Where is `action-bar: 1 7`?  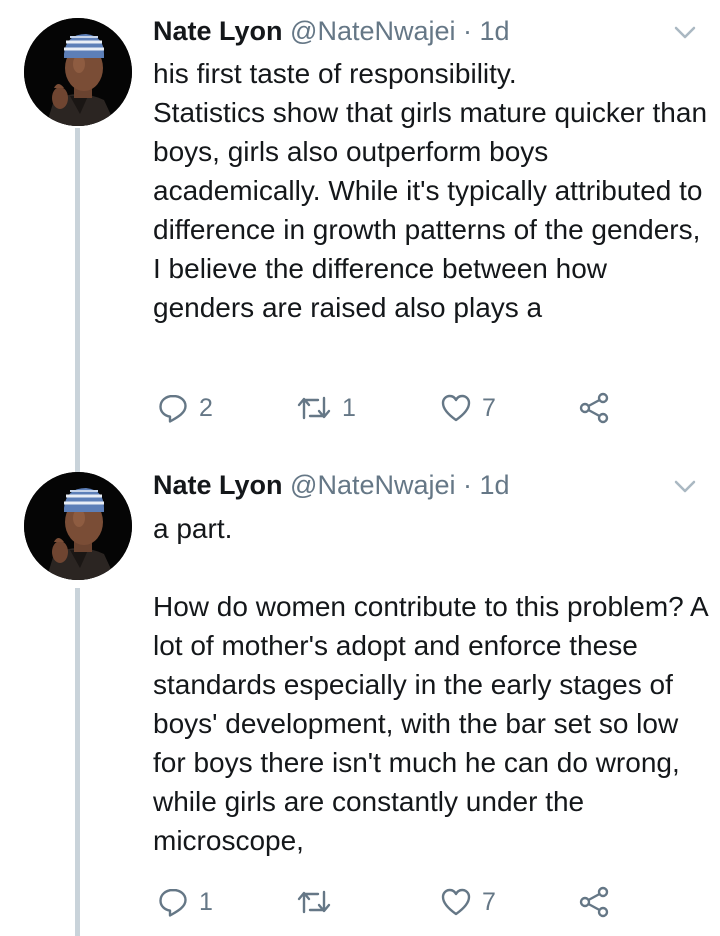
action-bar: 1 7 is located at coordinates (388, 902).